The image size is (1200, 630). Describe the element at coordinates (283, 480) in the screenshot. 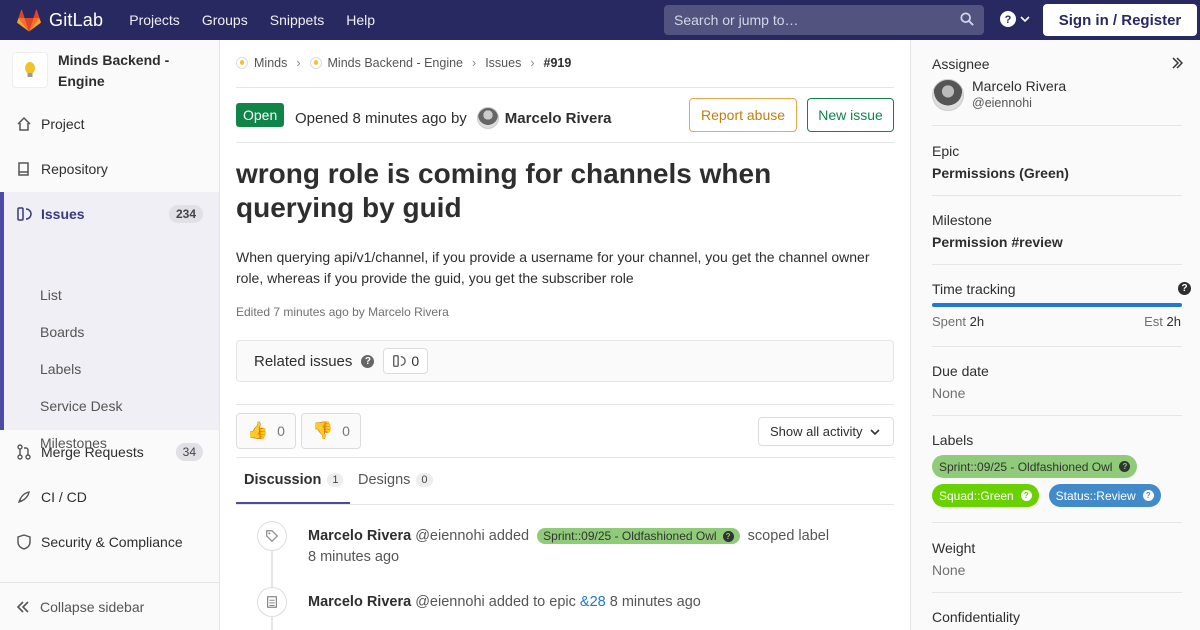

I see `tab-discussion-label: Discussion` at that location.